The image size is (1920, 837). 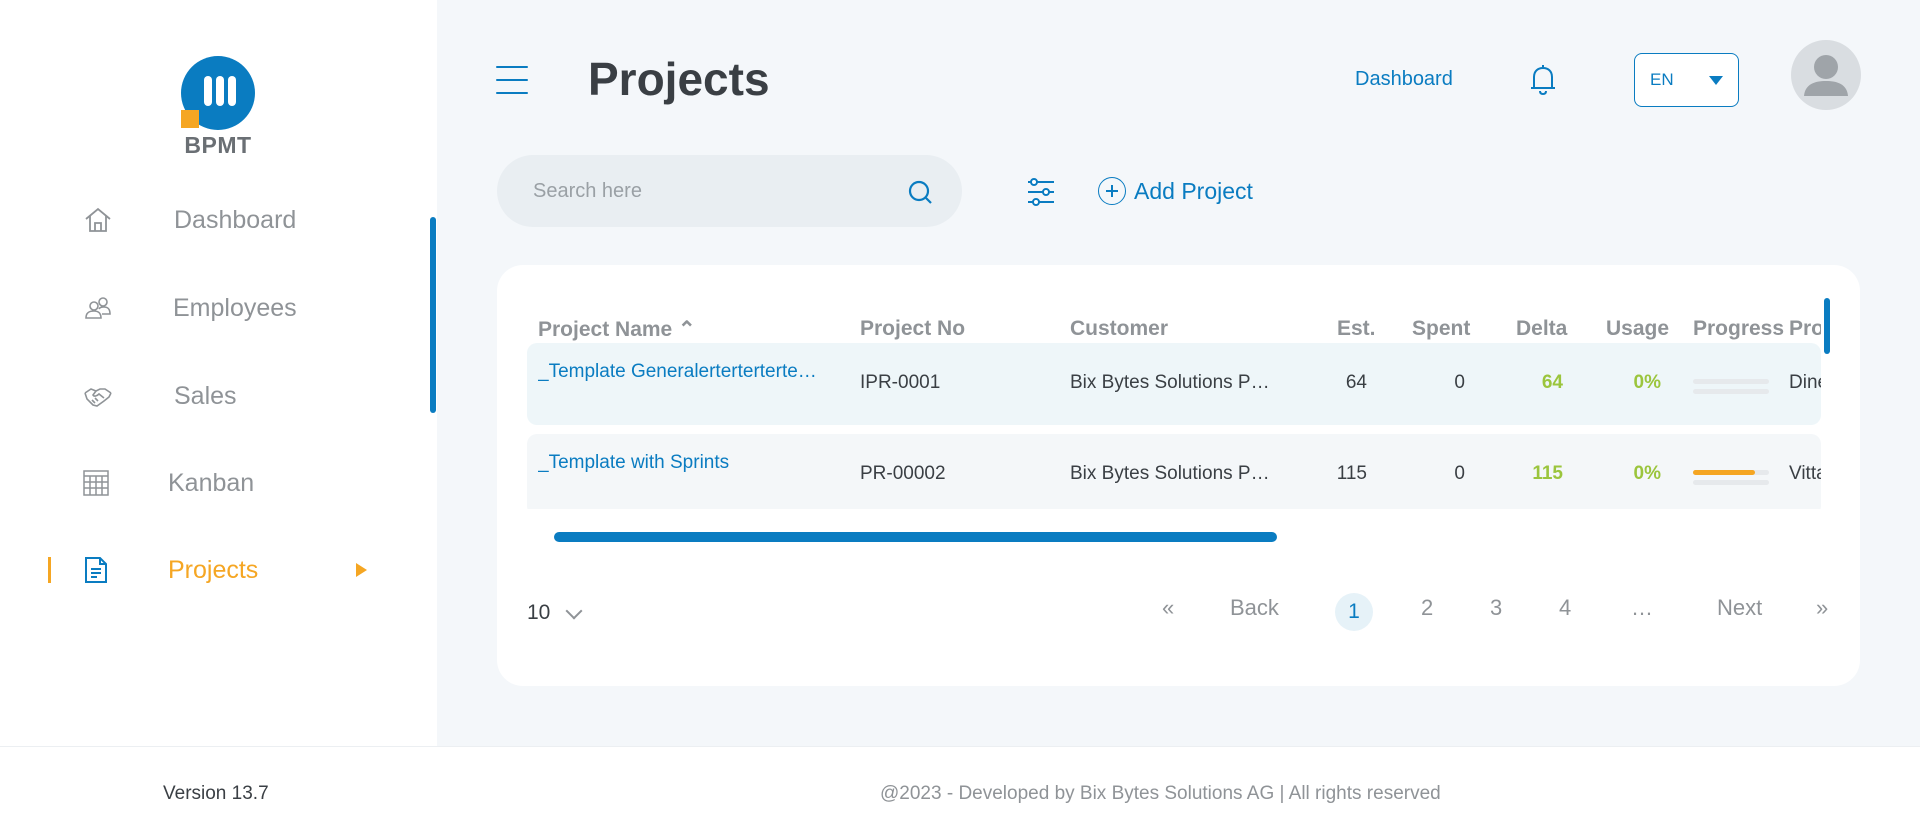 What do you see at coordinates (1547, 473) in the screenshot?
I see `delta-value: 115` at bounding box center [1547, 473].